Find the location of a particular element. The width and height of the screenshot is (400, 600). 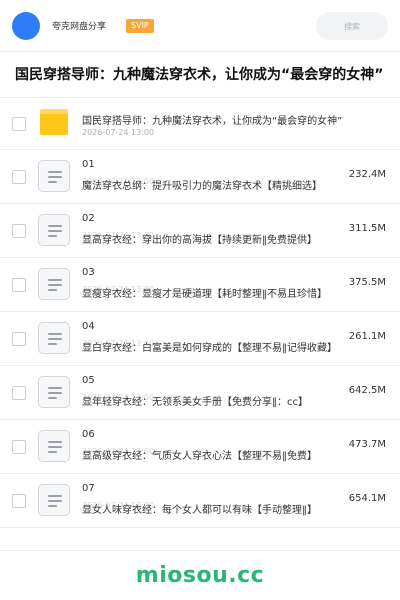

file-size: 311.5M is located at coordinates (367, 228).